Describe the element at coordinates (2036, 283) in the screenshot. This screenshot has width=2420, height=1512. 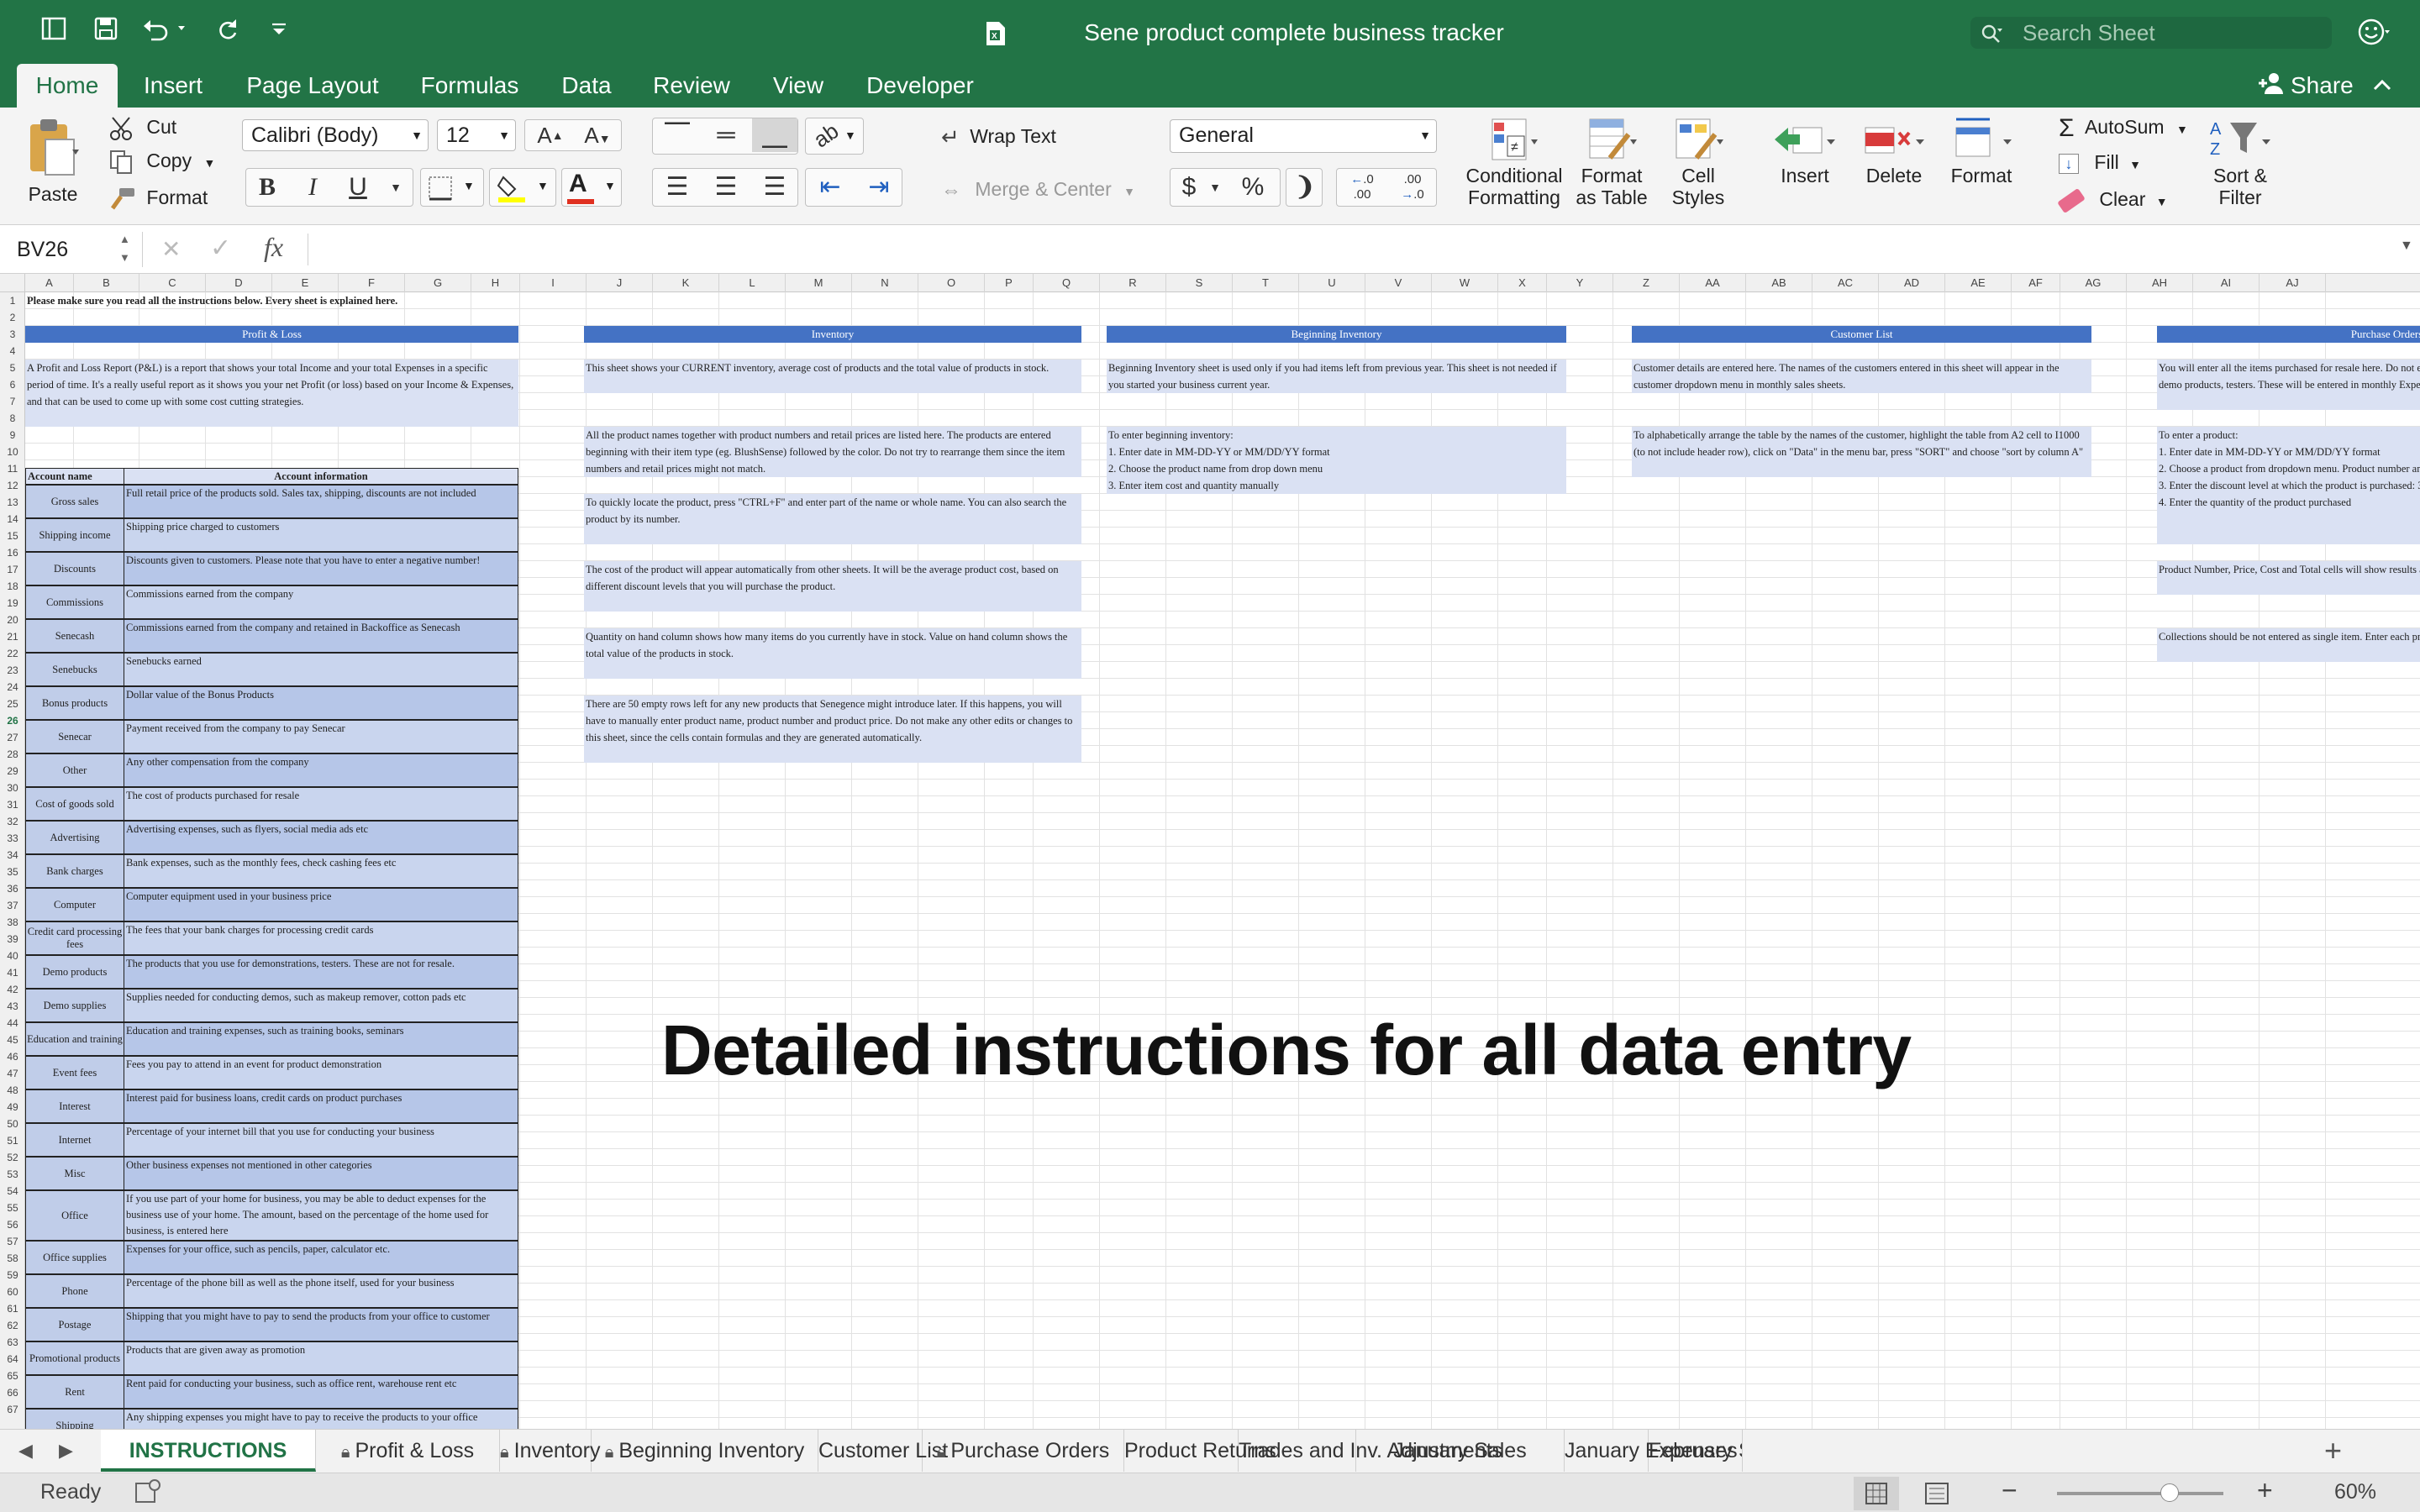
I see `column-header-AF: AF` at that location.